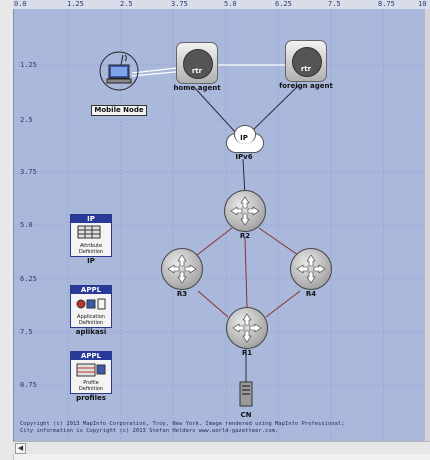 This screenshot has width=430, height=460. Describe the element at coordinates (91, 261) in the screenshot. I see `palette-label: IP` at that location.